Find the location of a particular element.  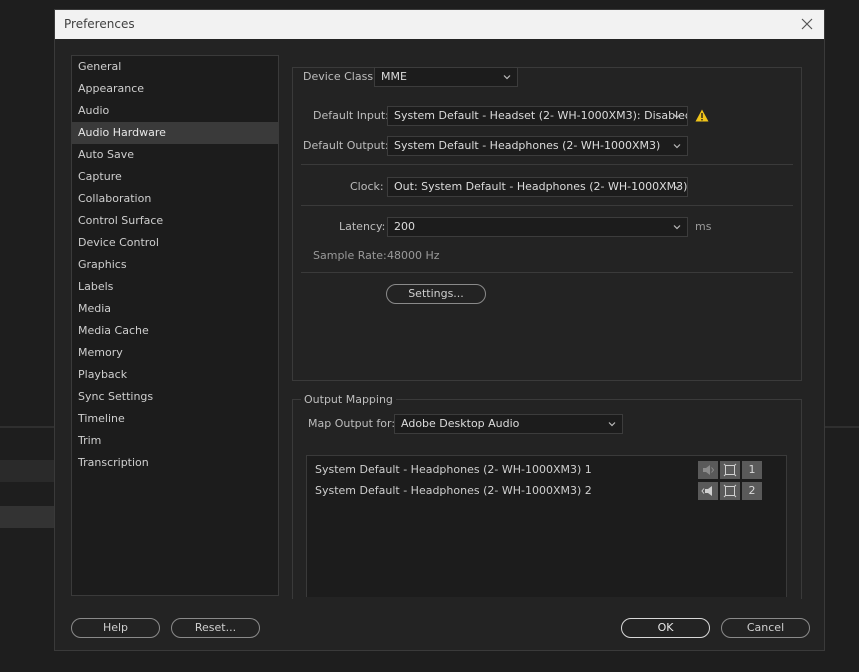

sample-rate-value: 48000 Hz is located at coordinates (413, 255).